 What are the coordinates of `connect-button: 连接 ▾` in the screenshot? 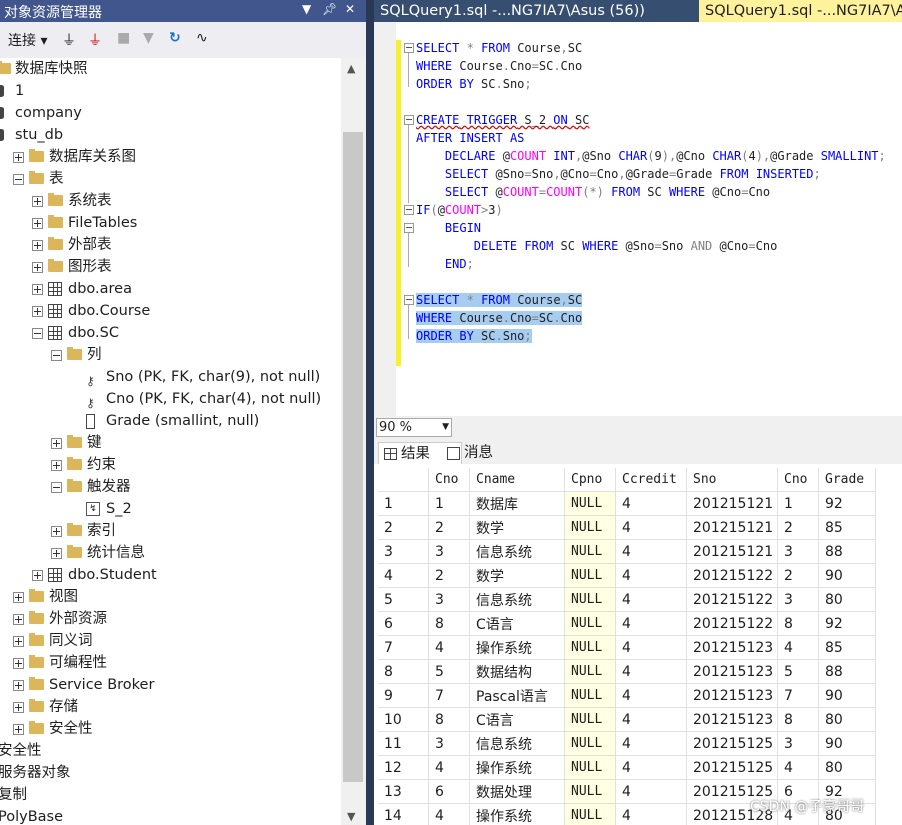 It's located at (27, 40).